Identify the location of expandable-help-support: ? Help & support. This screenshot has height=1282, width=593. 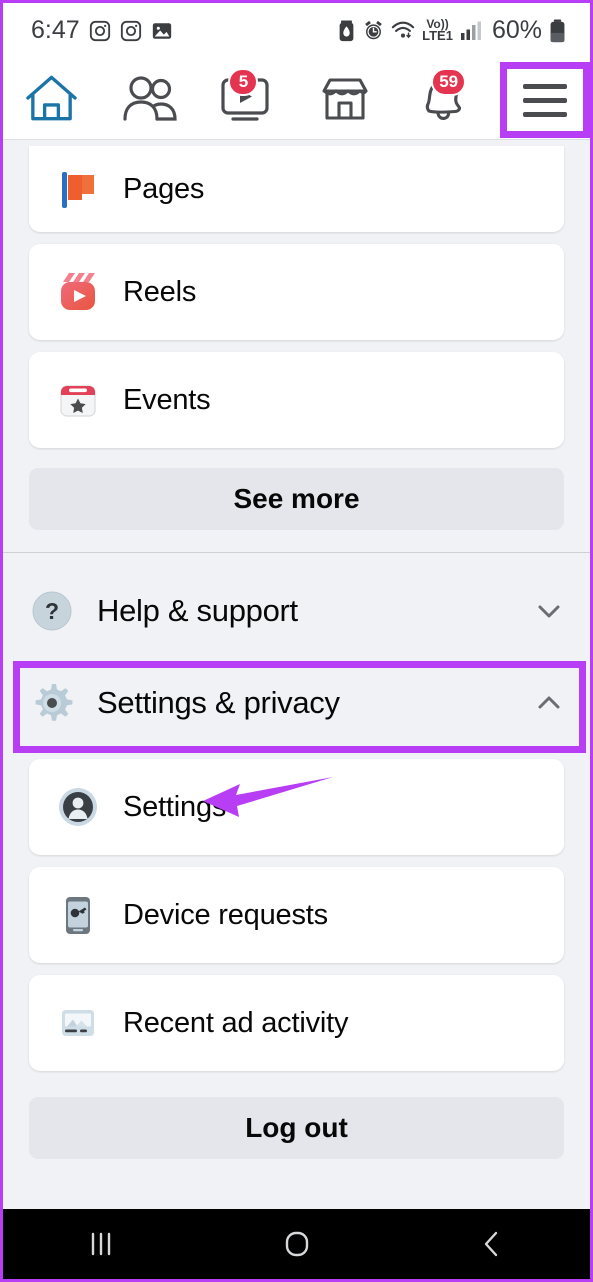
(296, 611).